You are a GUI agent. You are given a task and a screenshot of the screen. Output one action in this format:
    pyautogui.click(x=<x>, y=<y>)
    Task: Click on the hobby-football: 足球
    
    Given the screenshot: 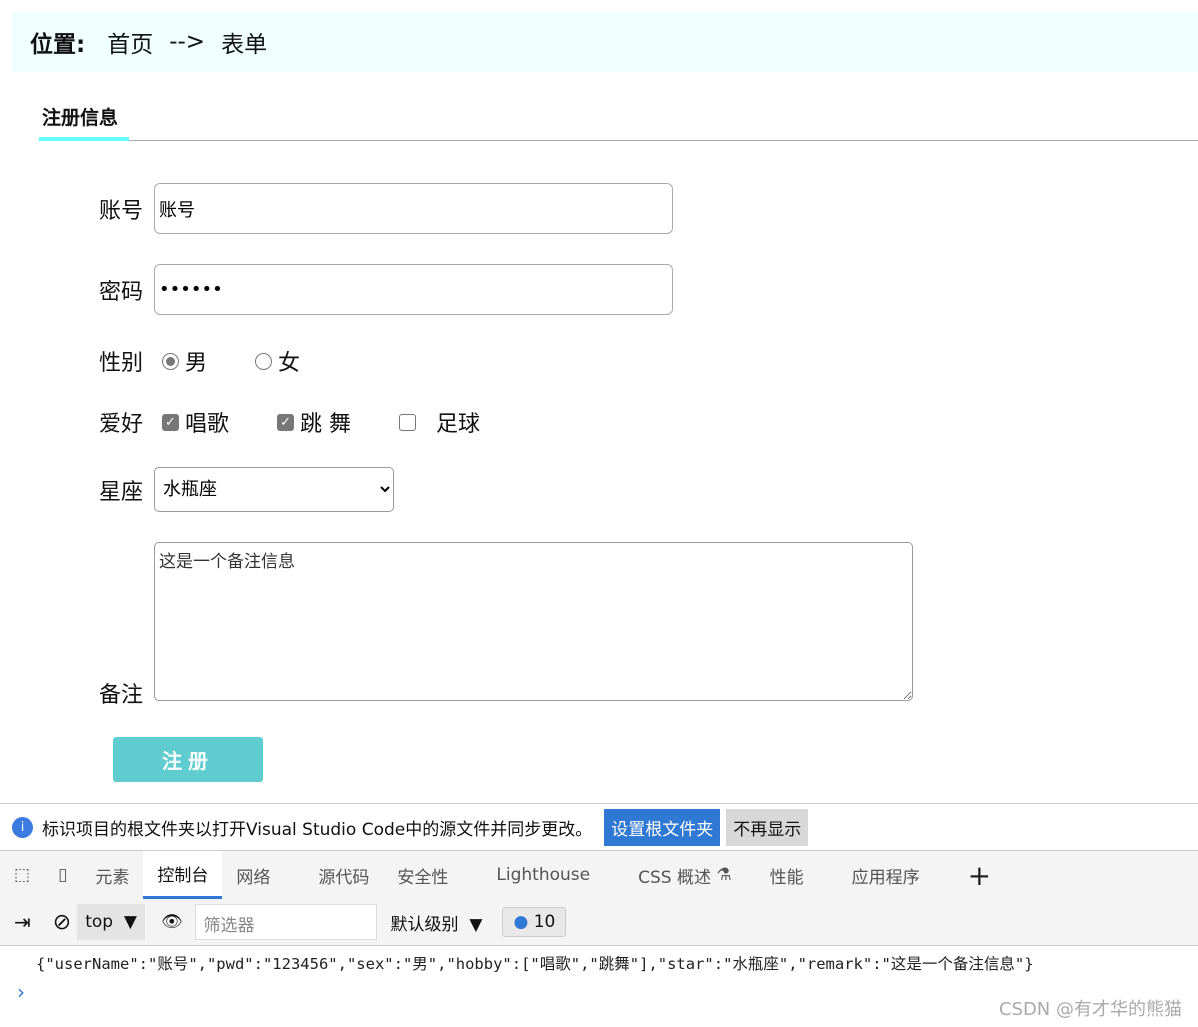 What is the action you would take?
    pyautogui.click(x=435, y=422)
    